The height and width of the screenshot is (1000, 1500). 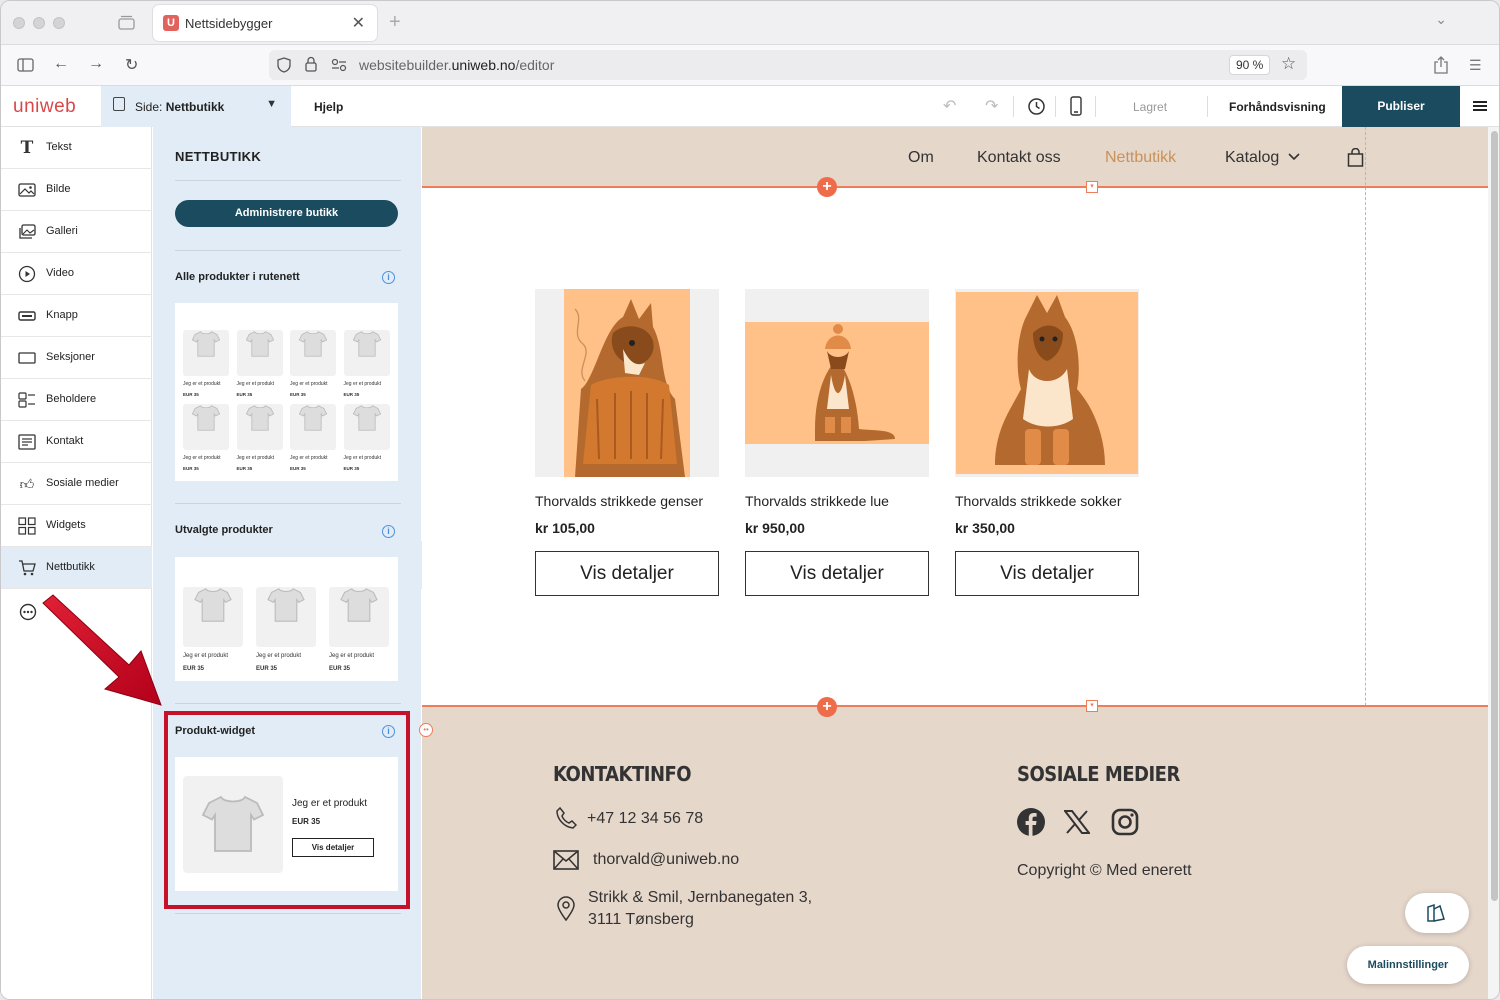 I want to click on sidebar-item-widgets: Widgets, so click(x=76, y=526).